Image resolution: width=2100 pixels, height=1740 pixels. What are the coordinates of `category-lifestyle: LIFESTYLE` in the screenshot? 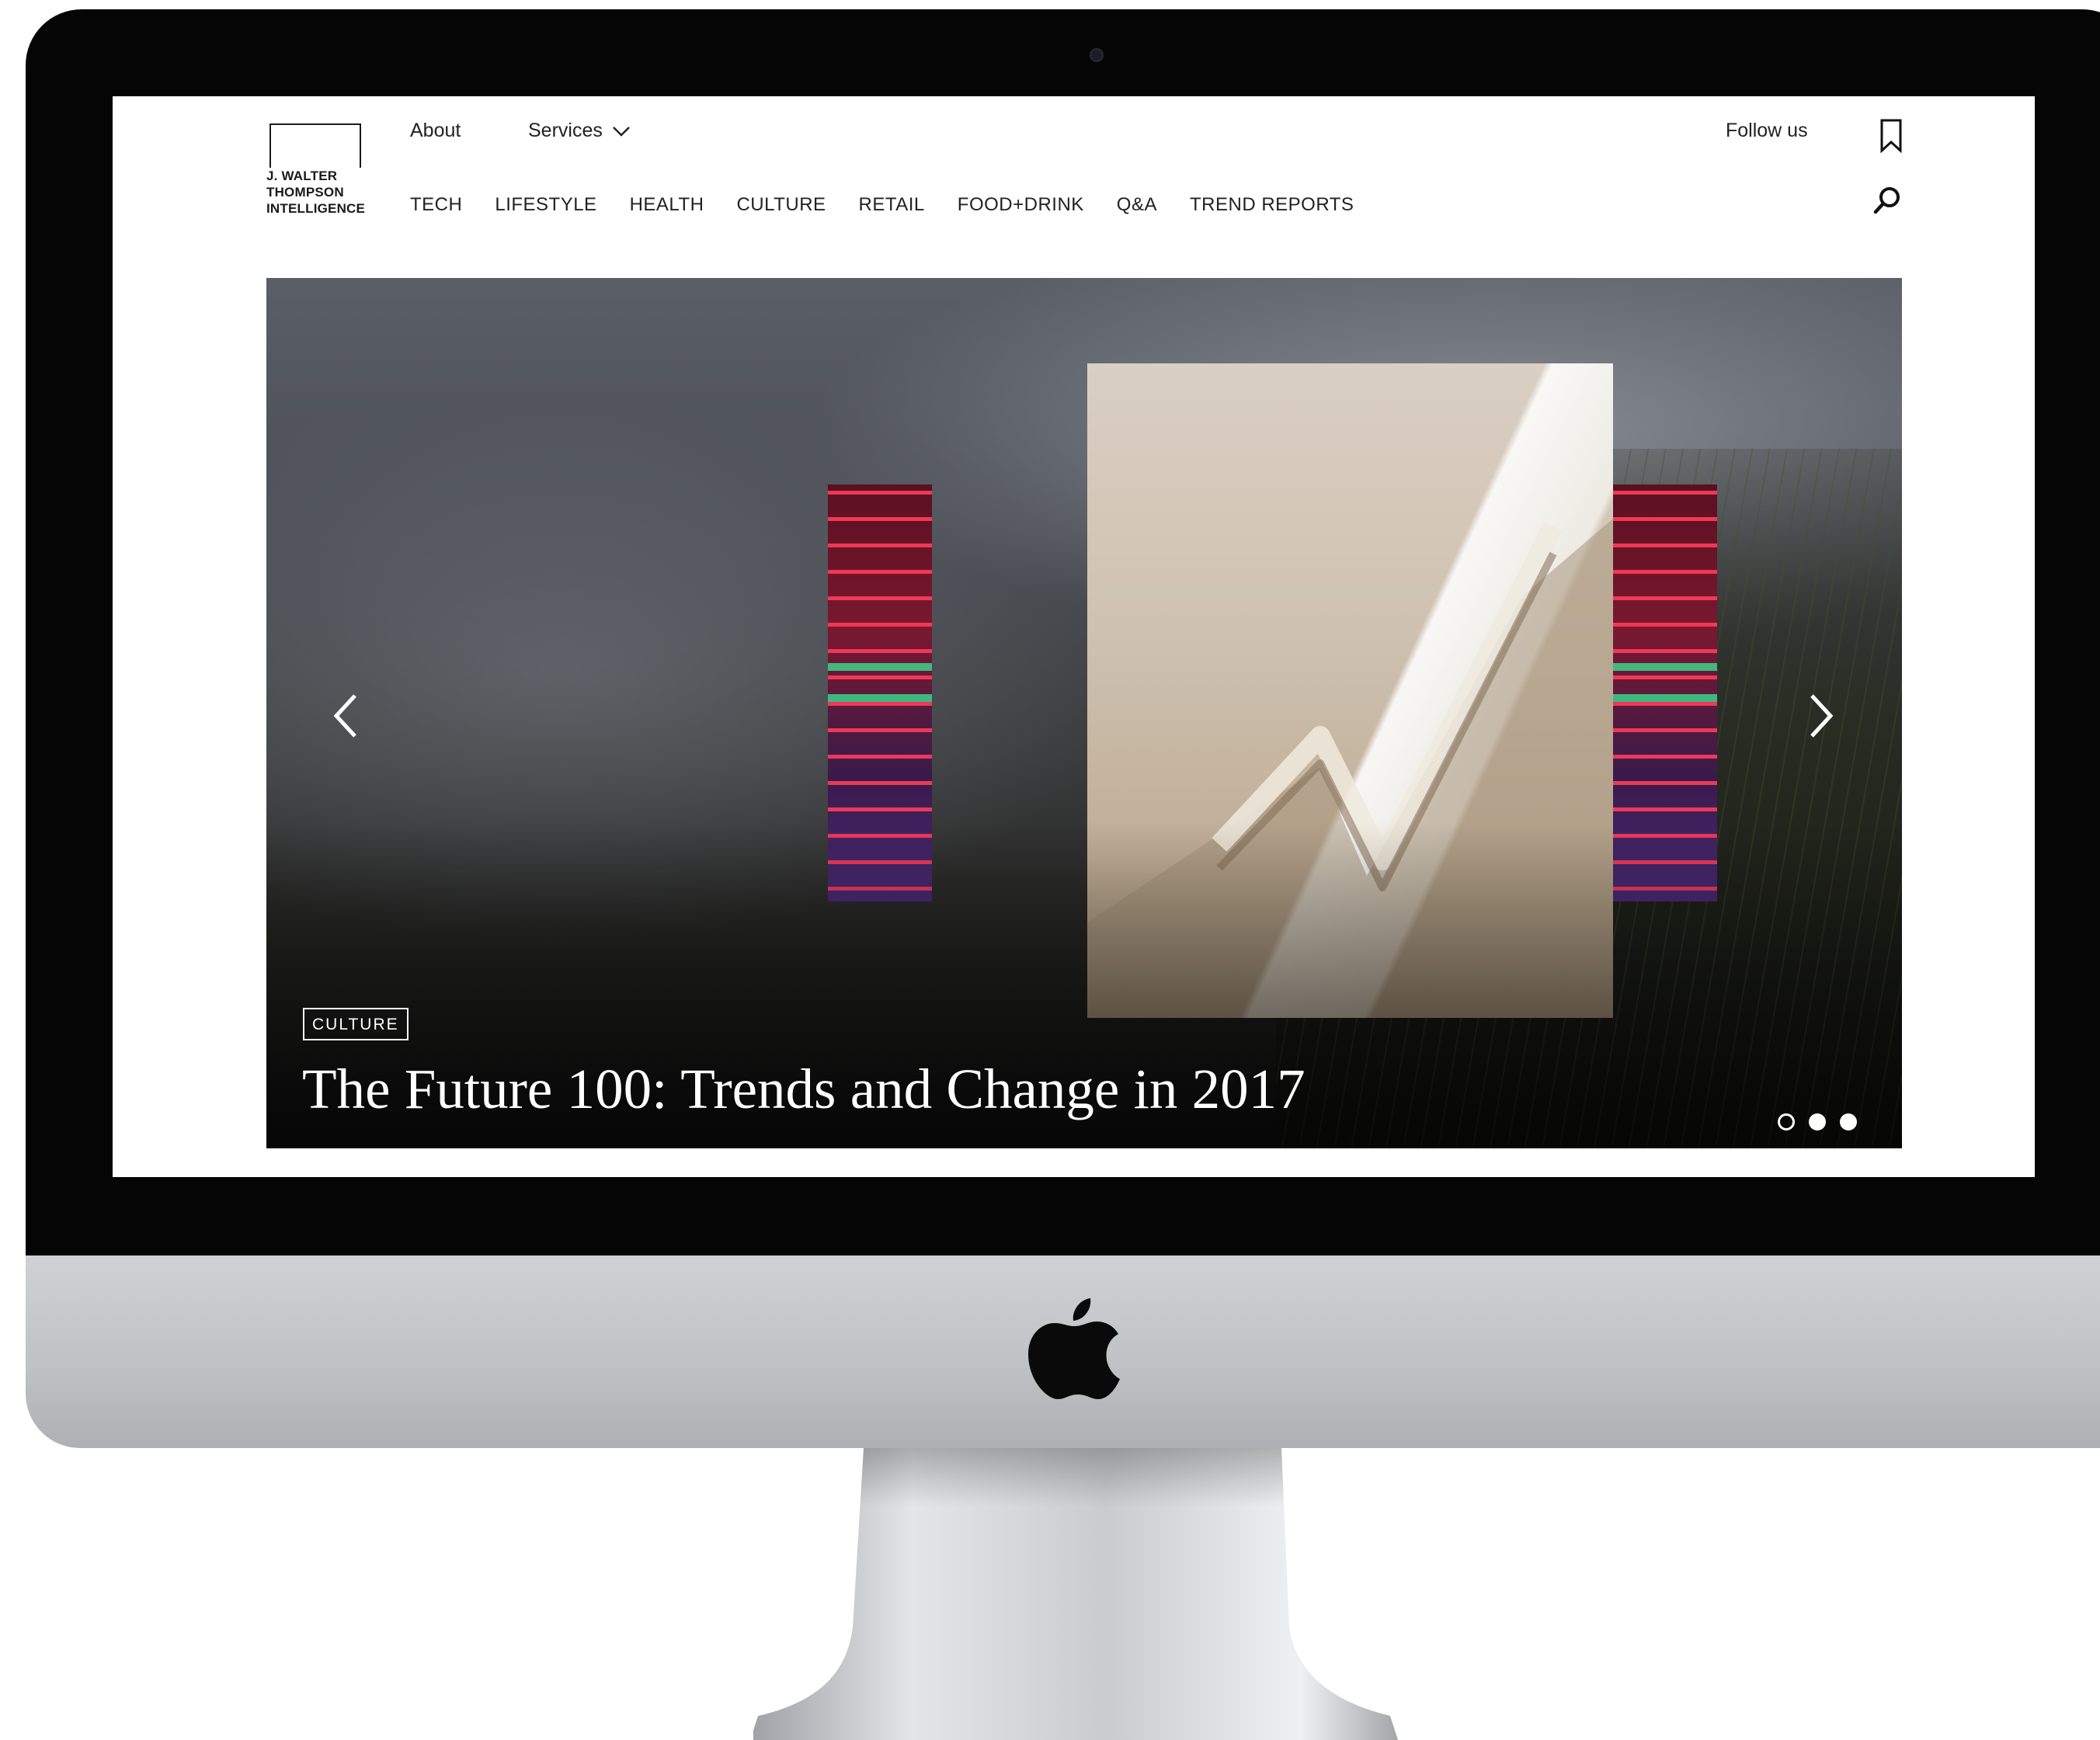 It's located at (546, 205).